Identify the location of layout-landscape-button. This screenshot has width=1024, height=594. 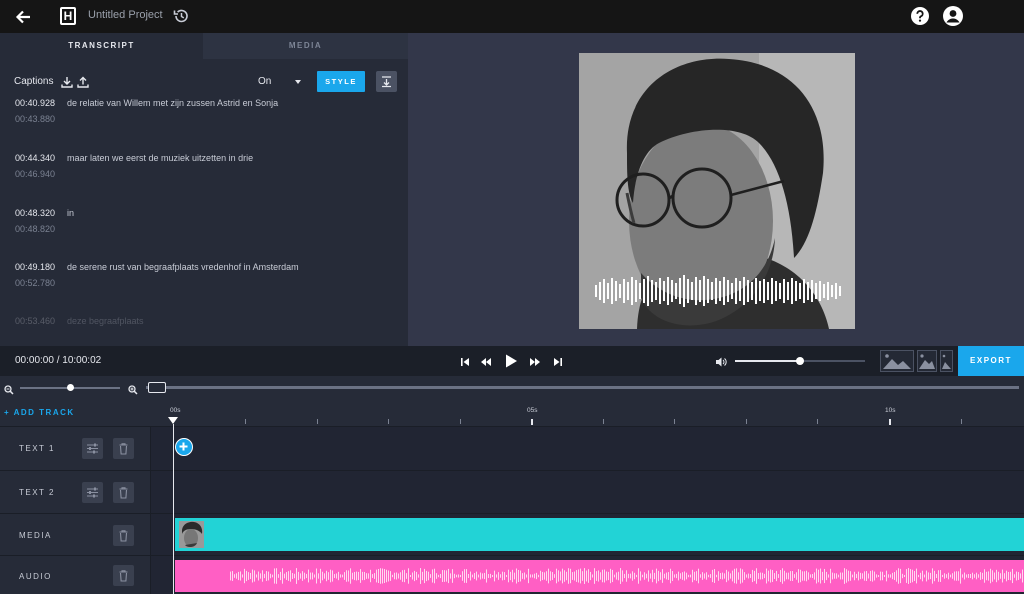
(897, 361).